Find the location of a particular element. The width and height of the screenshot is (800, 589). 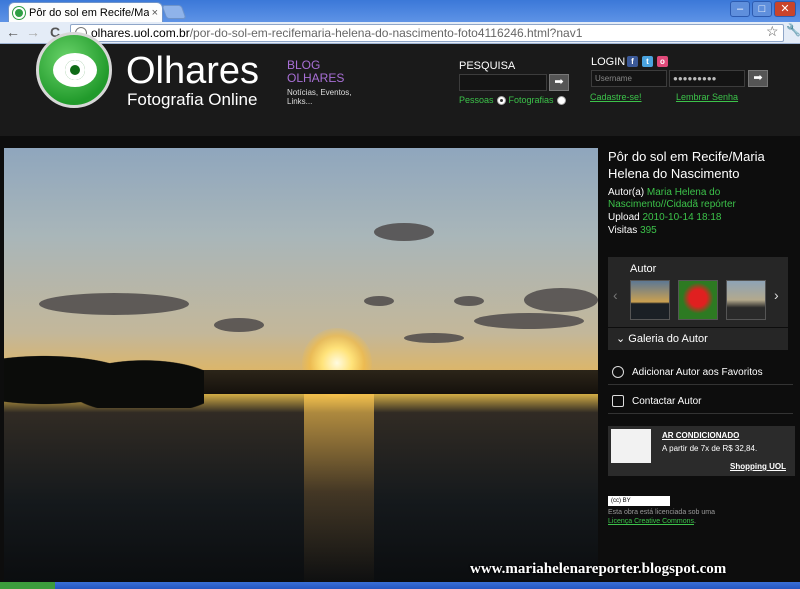

search-input is located at coordinates (503, 82).